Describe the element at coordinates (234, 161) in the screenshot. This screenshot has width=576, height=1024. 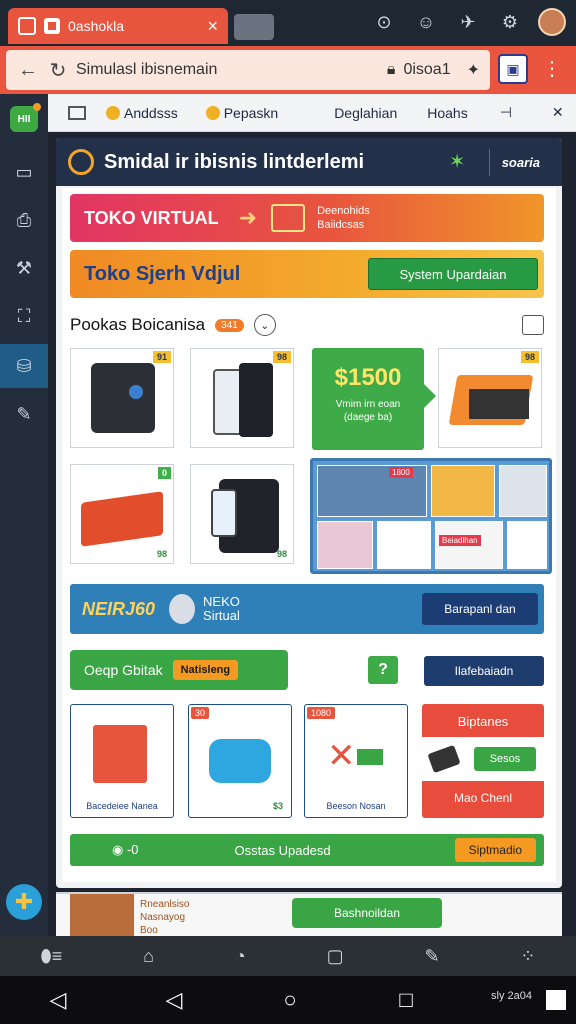
I see `panel-title: Smidal ir ibisnis lintderlemi` at that location.